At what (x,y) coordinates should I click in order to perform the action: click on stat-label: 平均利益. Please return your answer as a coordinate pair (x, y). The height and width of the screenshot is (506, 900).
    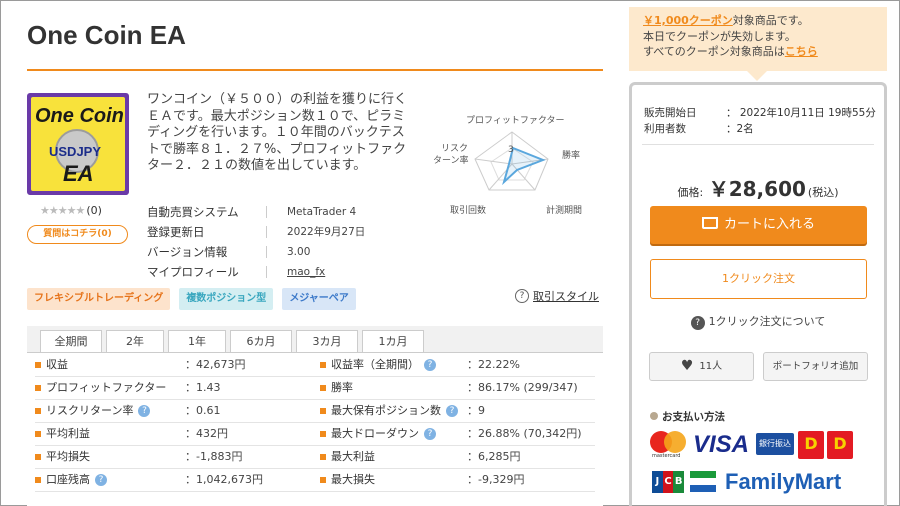
    Looking at the image, I should click on (62, 434).